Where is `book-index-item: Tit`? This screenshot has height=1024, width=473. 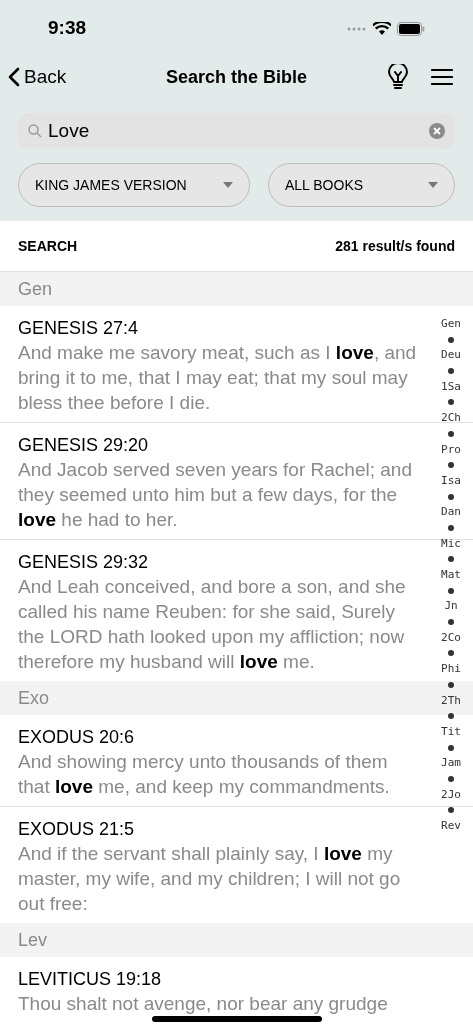 book-index-item: Tit is located at coordinates (451, 731).